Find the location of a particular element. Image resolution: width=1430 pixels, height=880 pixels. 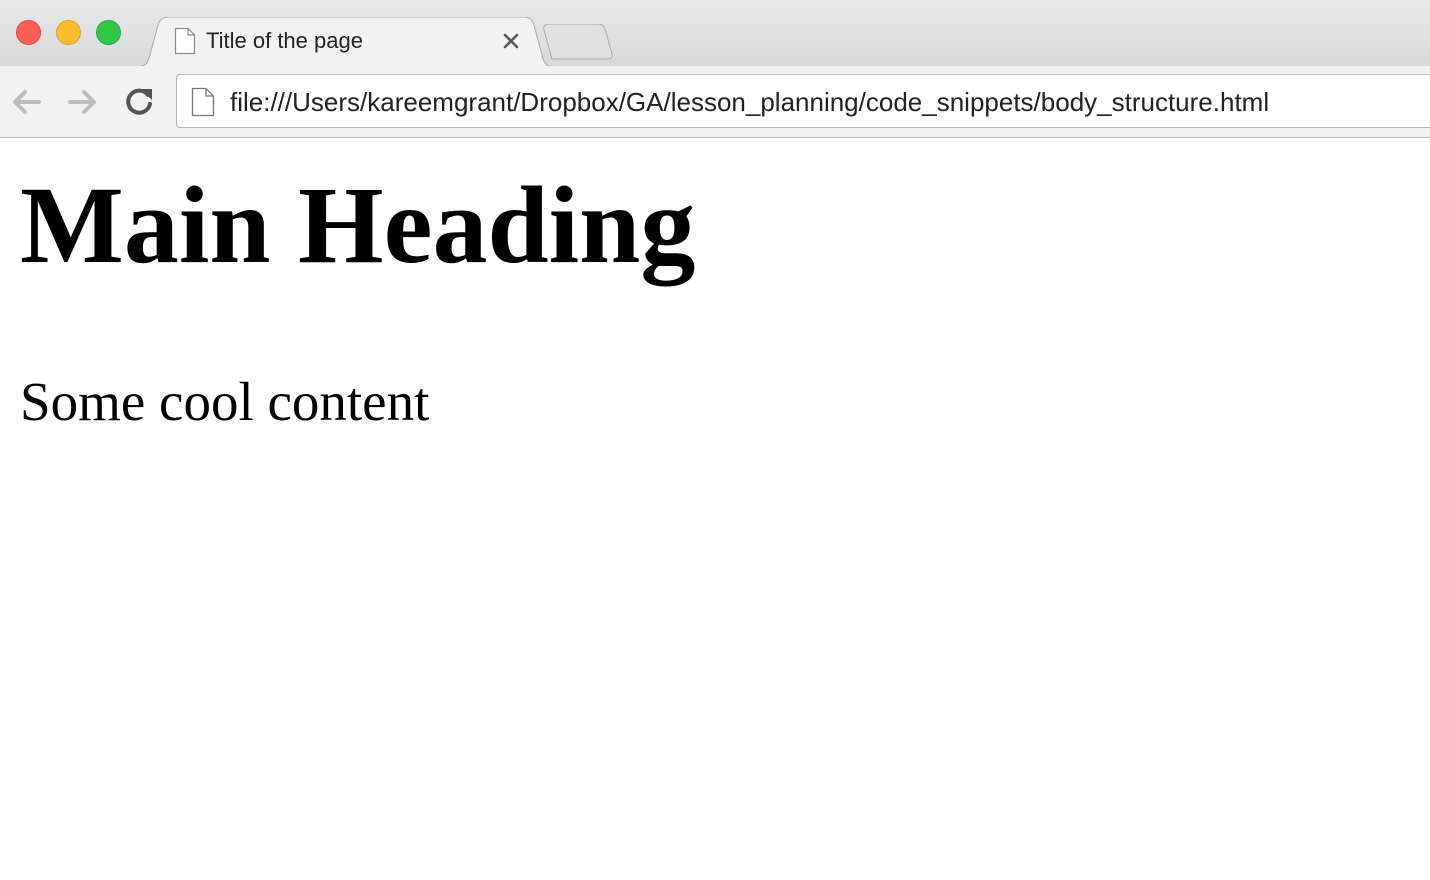

tab-strip: Title of the page is located at coordinates (715, 34).